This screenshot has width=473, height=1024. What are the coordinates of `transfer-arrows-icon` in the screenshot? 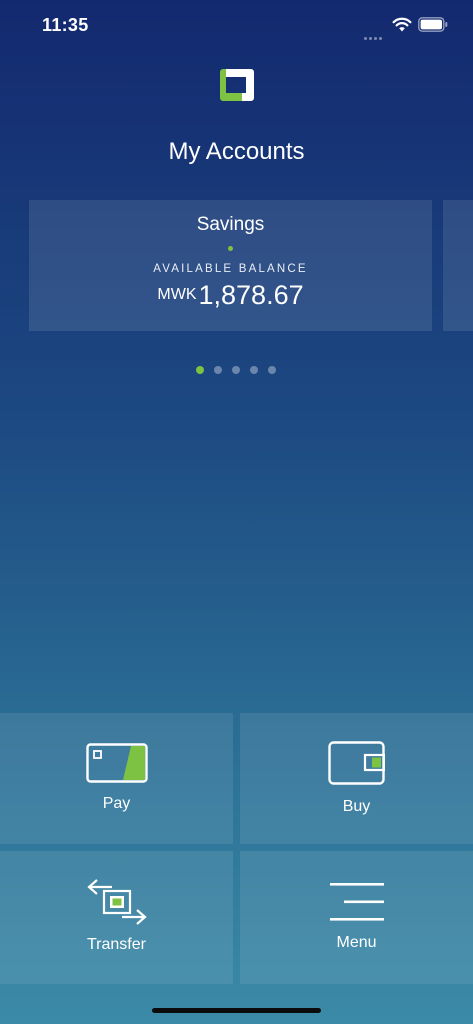 It's located at (117, 902).